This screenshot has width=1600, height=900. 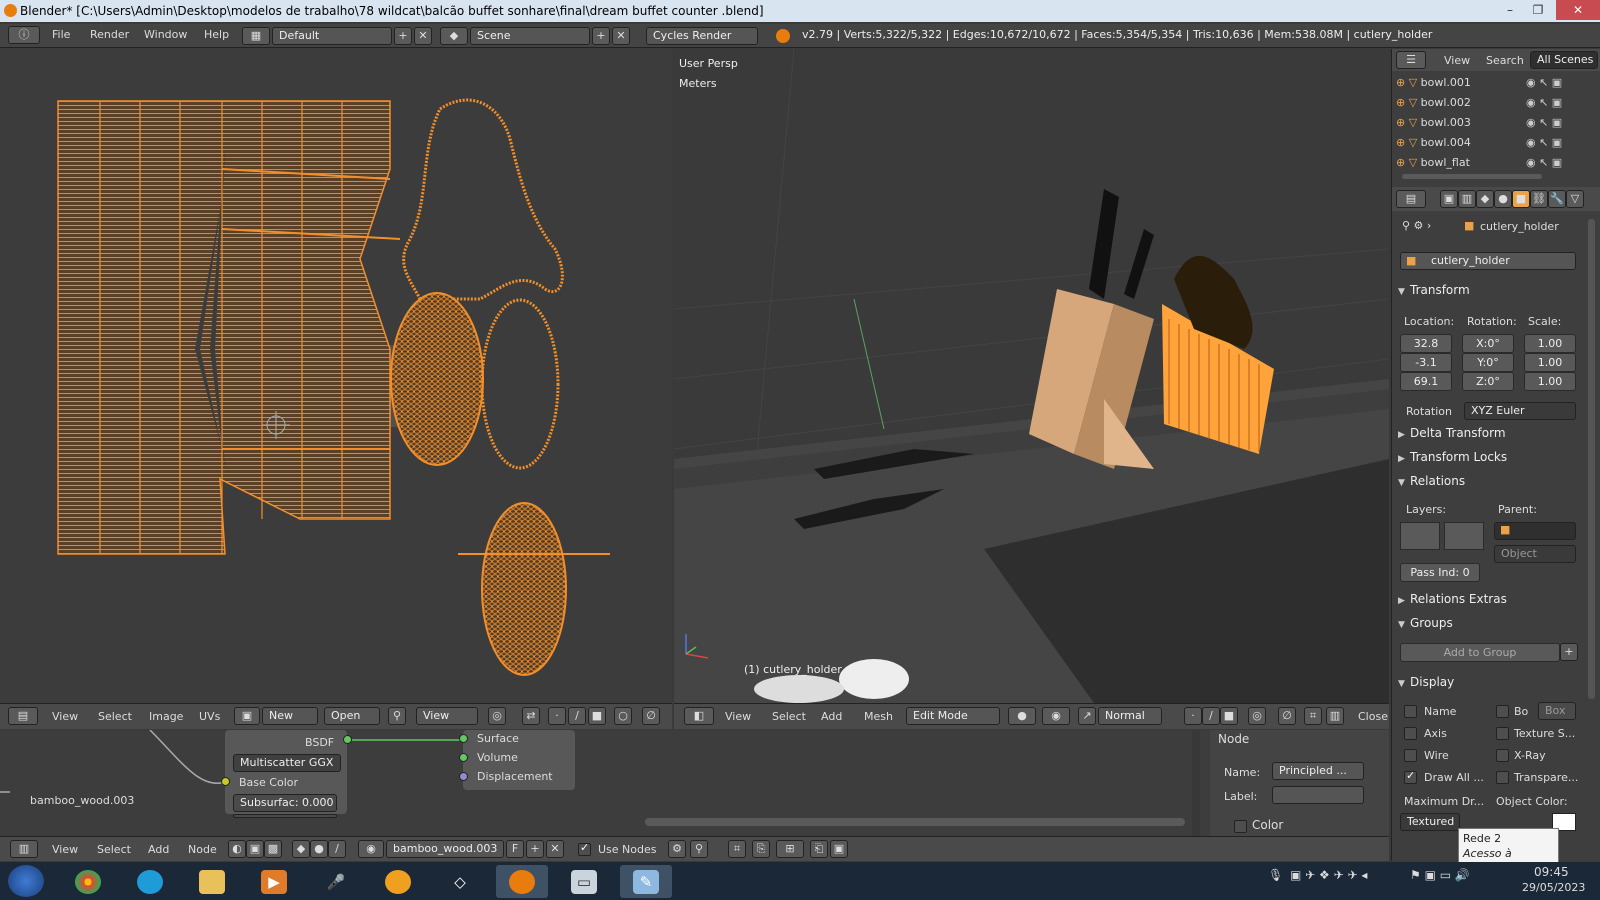 I want to click on linestyle-icon: /, so click(x=337, y=849).